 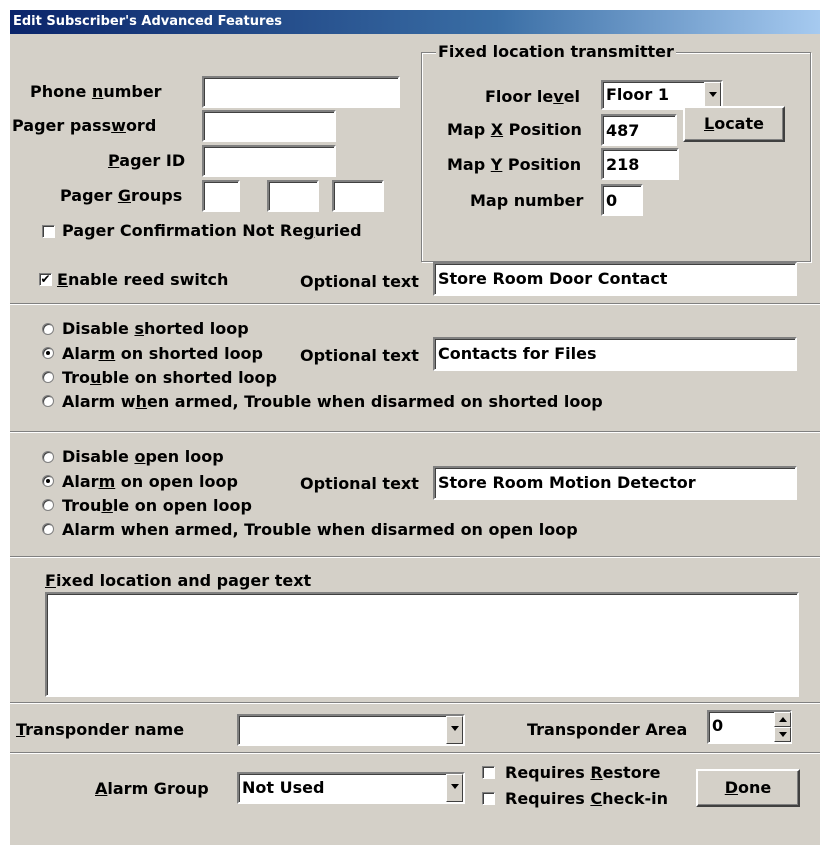 I want to click on map-x-label: Map X Position, so click(x=514, y=129).